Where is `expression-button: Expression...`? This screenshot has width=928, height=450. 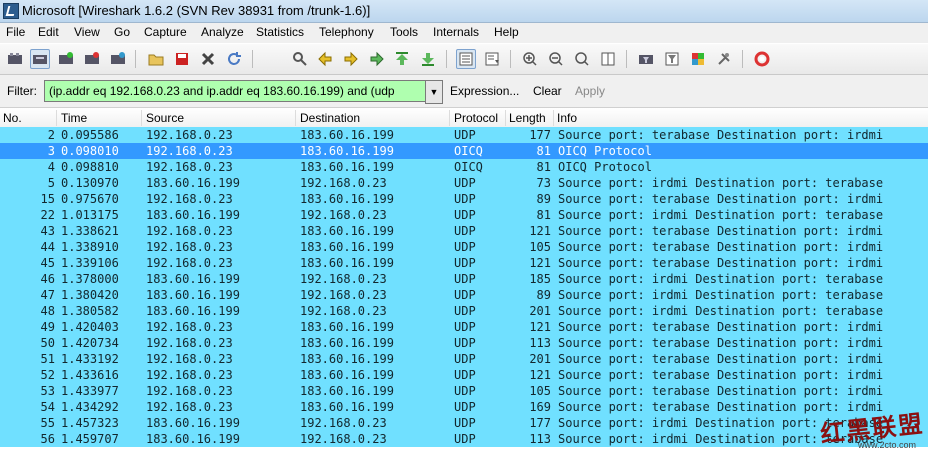 expression-button: Expression... is located at coordinates (484, 91).